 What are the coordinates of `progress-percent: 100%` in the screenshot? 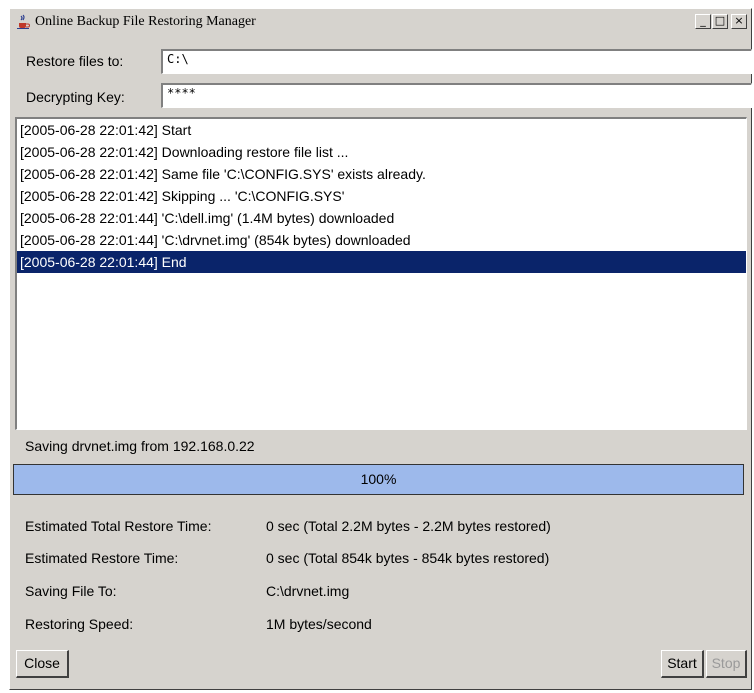 It's located at (378, 479).